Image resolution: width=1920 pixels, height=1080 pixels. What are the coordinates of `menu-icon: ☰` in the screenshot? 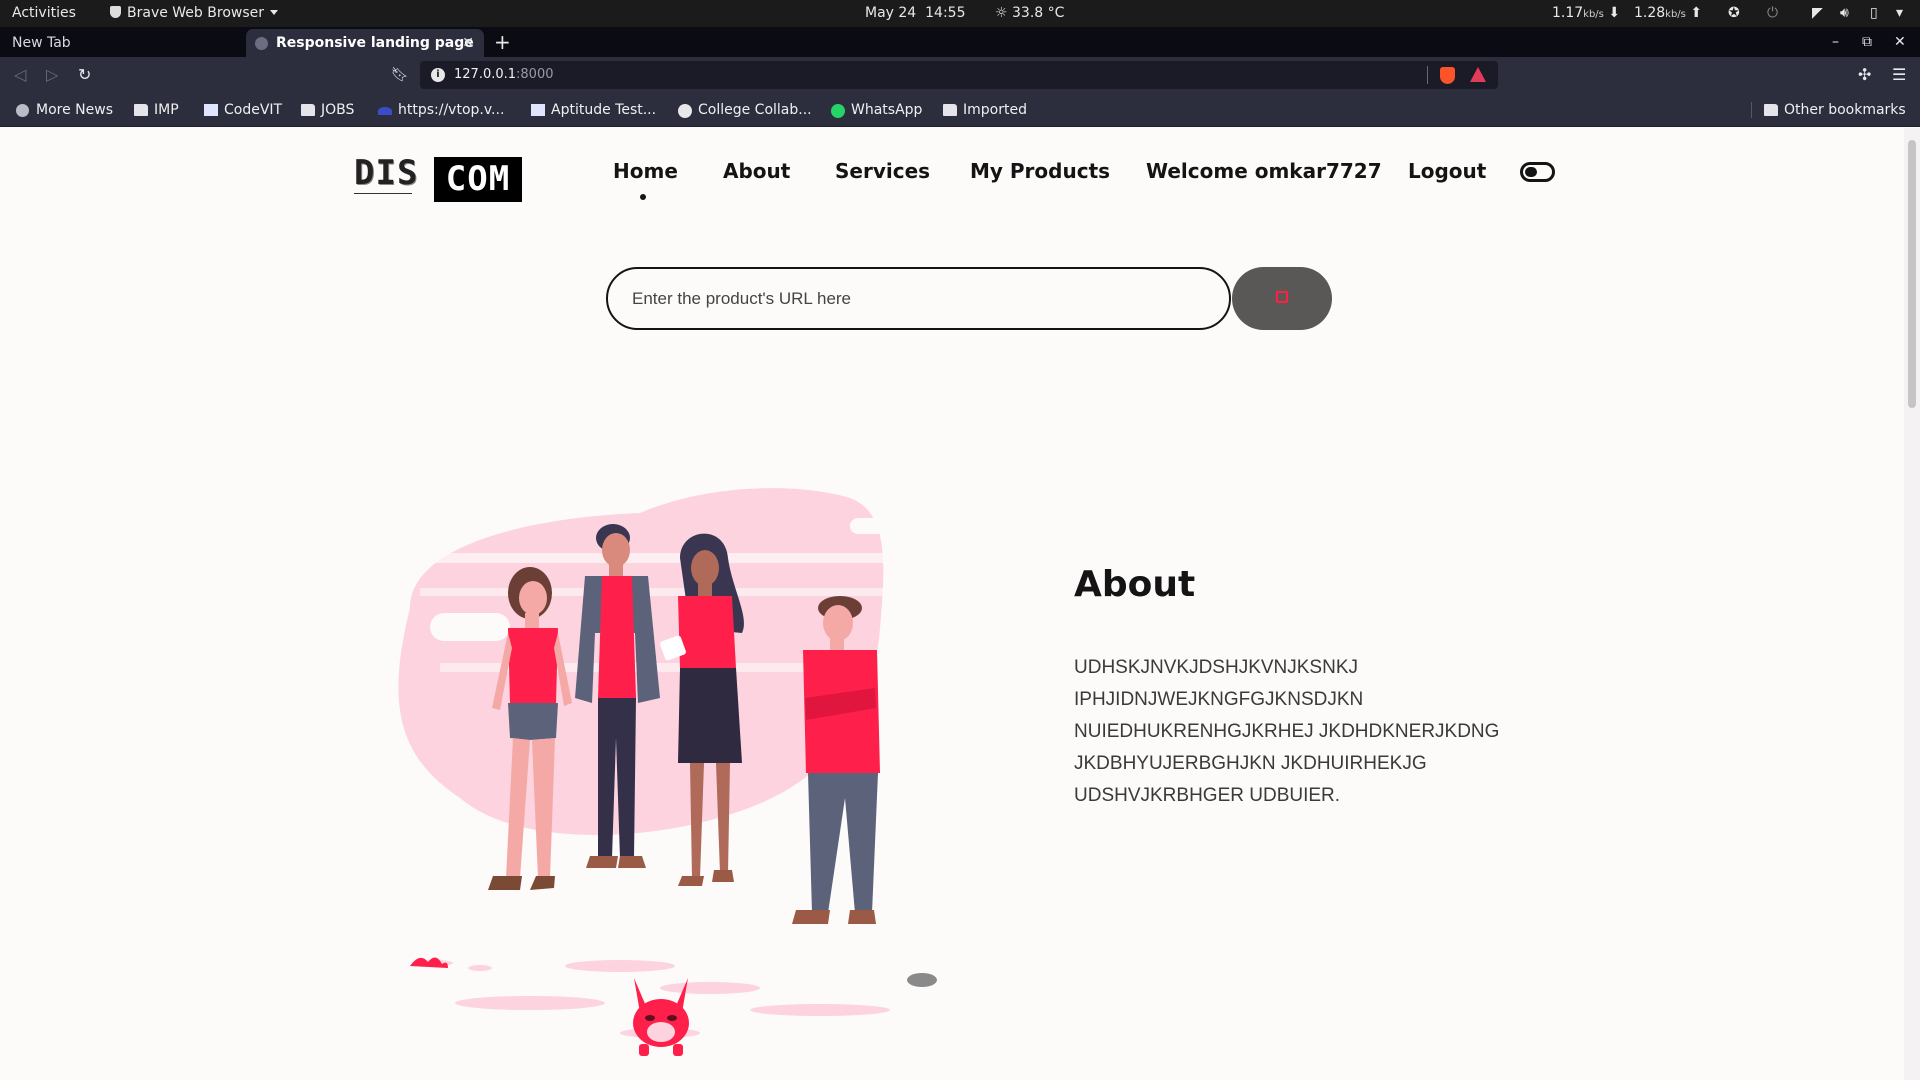 It's located at (1899, 75).